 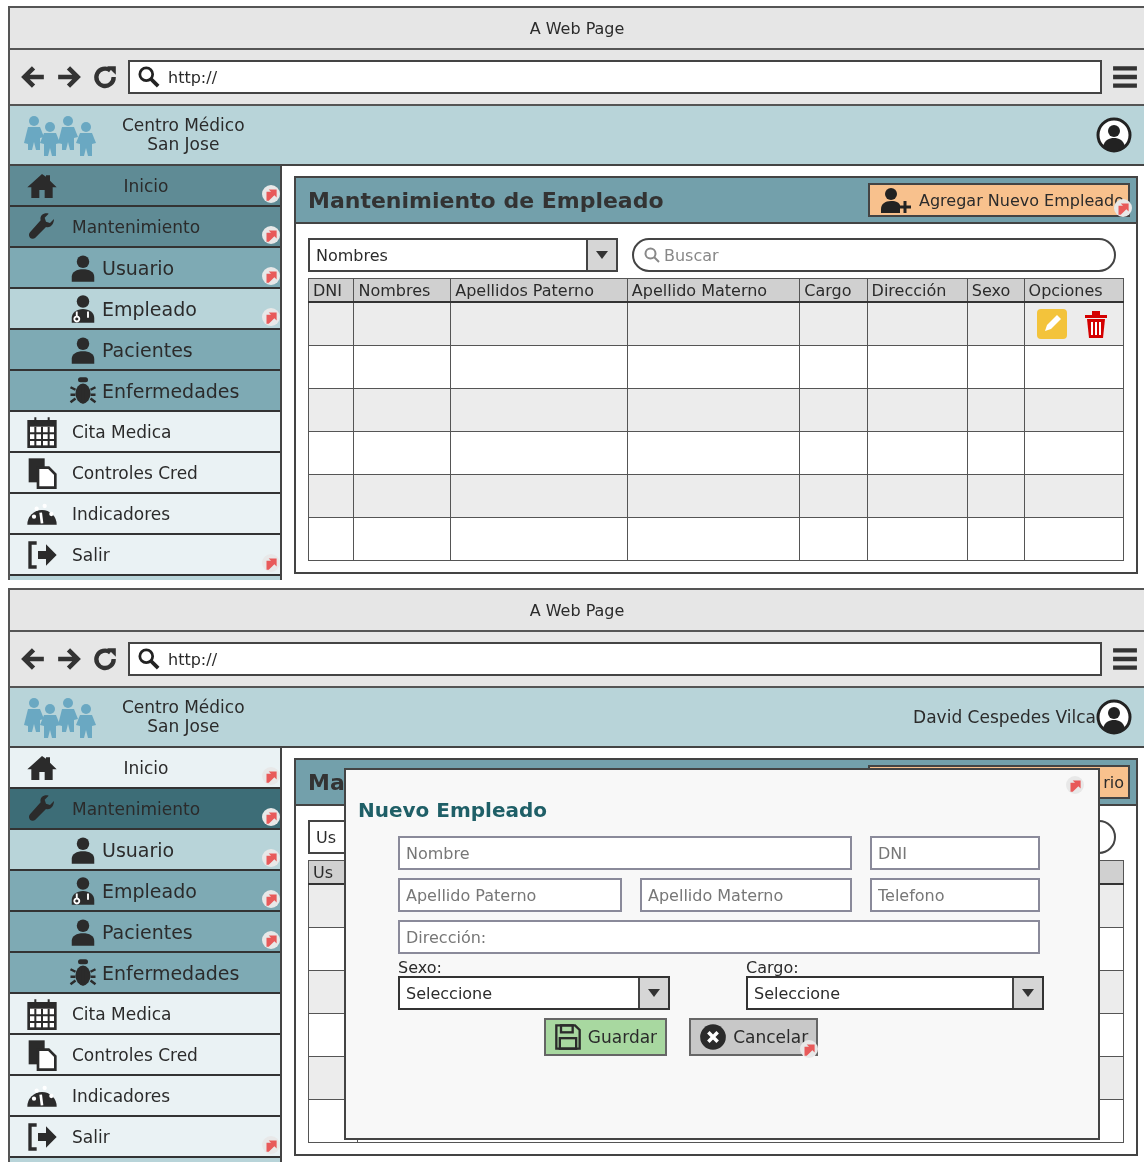 I want to click on sidebar-item: Empleado, so click(x=145, y=891).